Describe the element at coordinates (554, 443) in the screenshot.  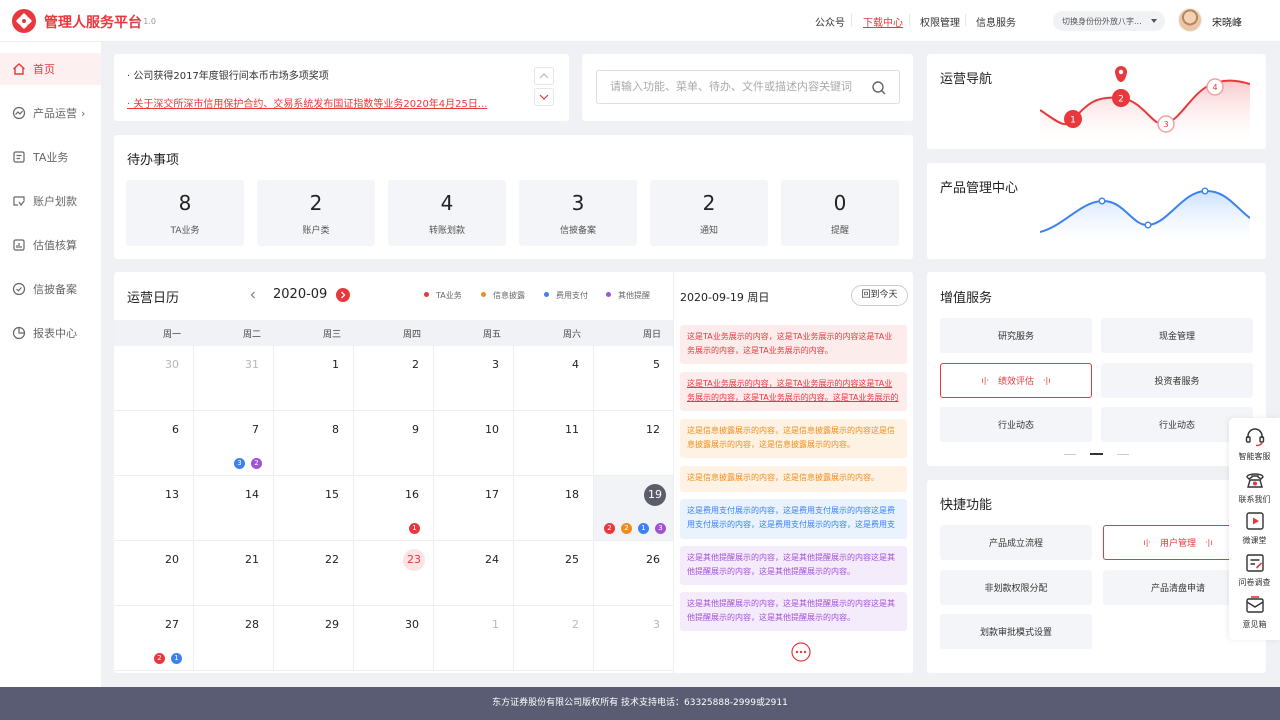
I see `calendar-day: 11` at that location.